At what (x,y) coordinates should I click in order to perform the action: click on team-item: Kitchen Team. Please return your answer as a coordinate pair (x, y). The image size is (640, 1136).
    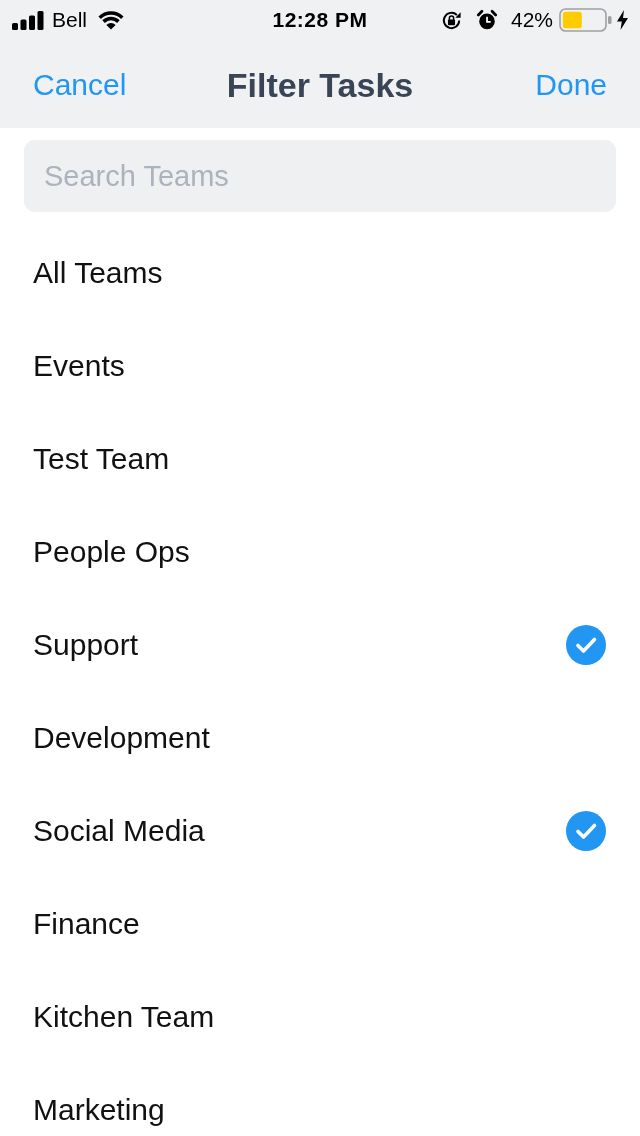
    Looking at the image, I should click on (320, 1016).